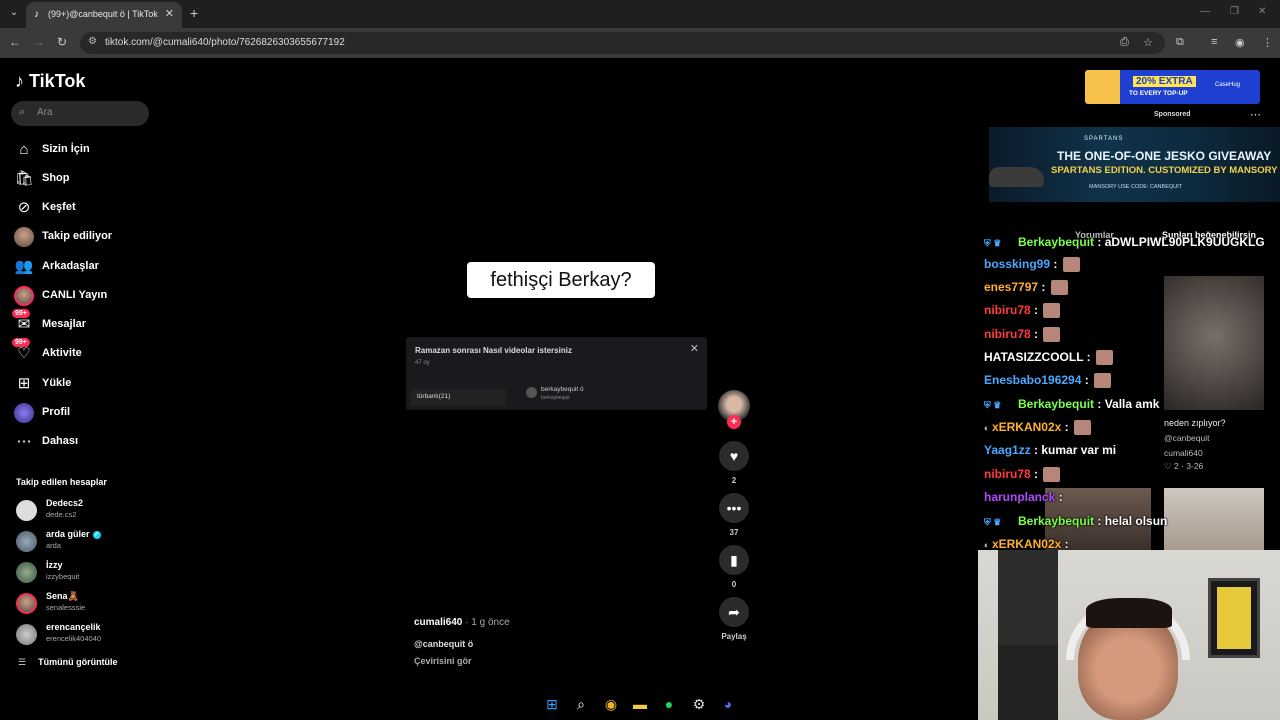 This screenshot has height=720, width=1280. What do you see at coordinates (61, 514) in the screenshot?
I see `account-username: dede.cs2` at bounding box center [61, 514].